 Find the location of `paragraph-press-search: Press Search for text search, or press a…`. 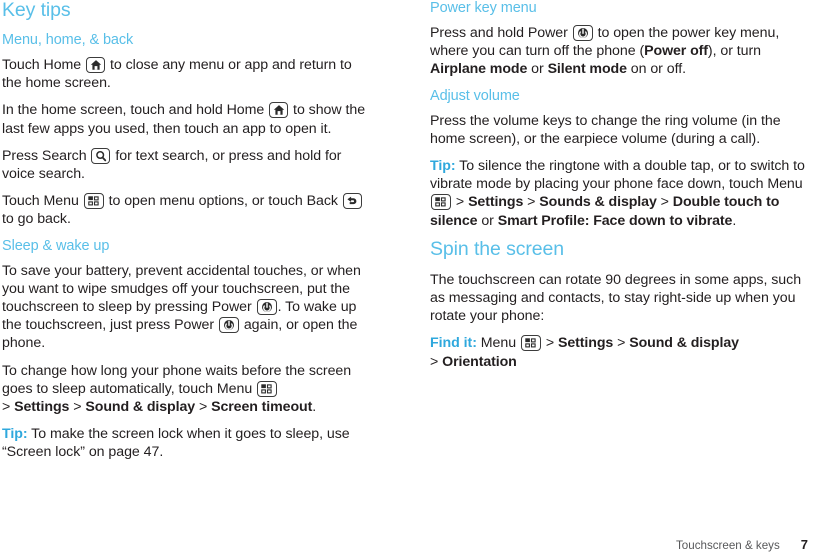

paragraph-press-search: Press Search for text search, or press a… is located at coordinates (187, 165).